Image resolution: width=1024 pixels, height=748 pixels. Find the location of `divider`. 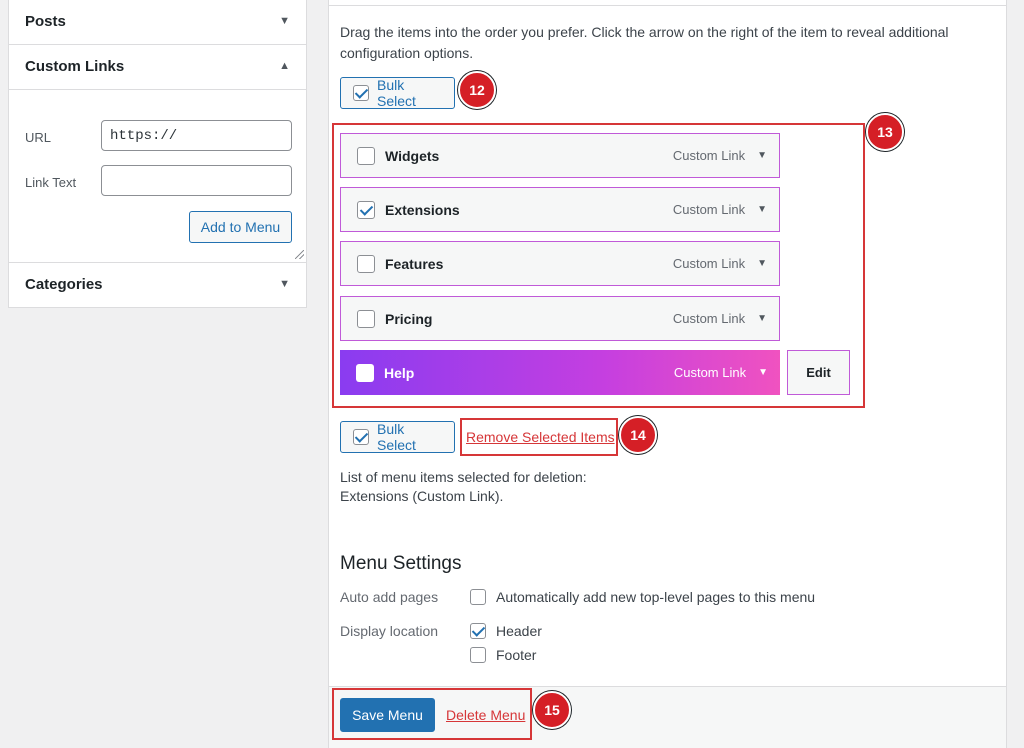

divider is located at coordinates (667, 5).